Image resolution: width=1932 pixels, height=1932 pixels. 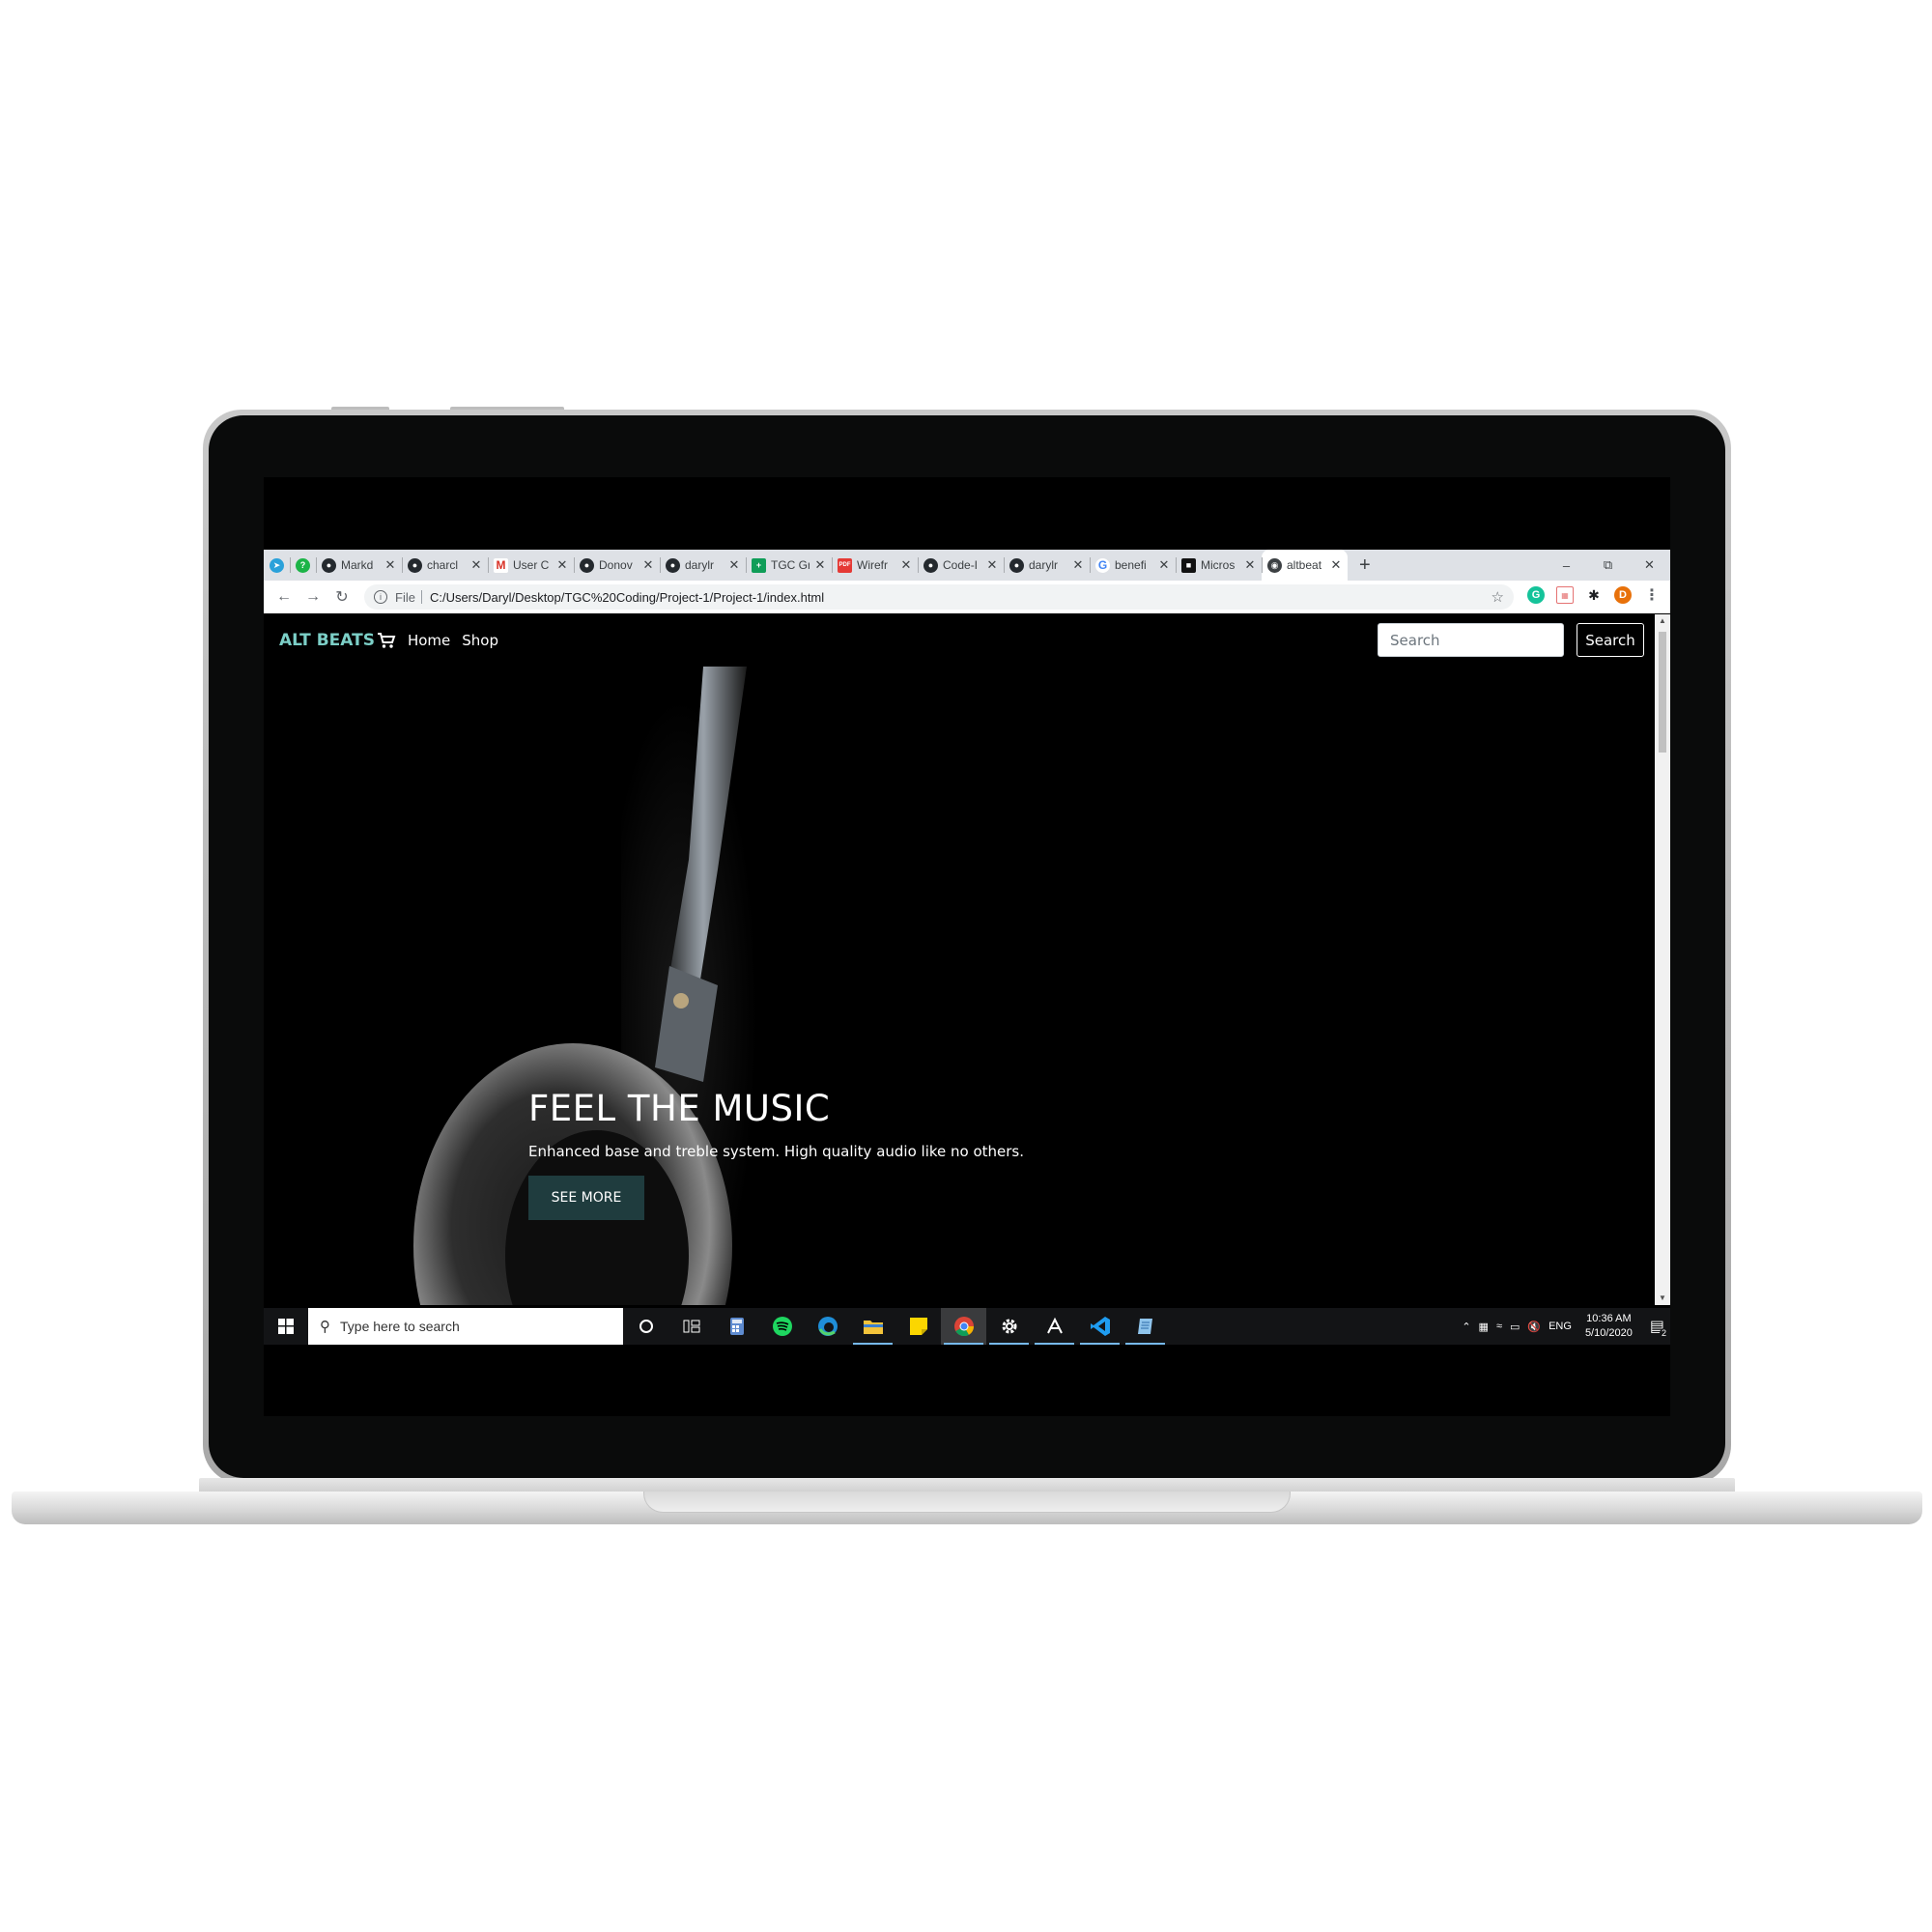 I want to click on wifi-icon: ≈, so click(x=1499, y=1326).